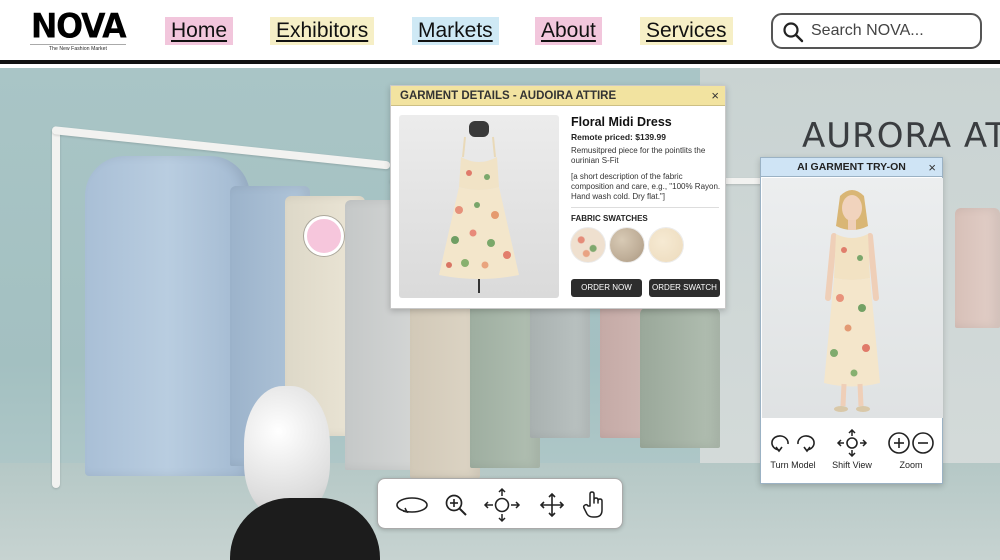 The width and height of the screenshot is (1000, 560). What do you see at coordinates (588, 245) in the screenshot?
I see `fabric-swatch-floral` at bounding box center [588, 245].